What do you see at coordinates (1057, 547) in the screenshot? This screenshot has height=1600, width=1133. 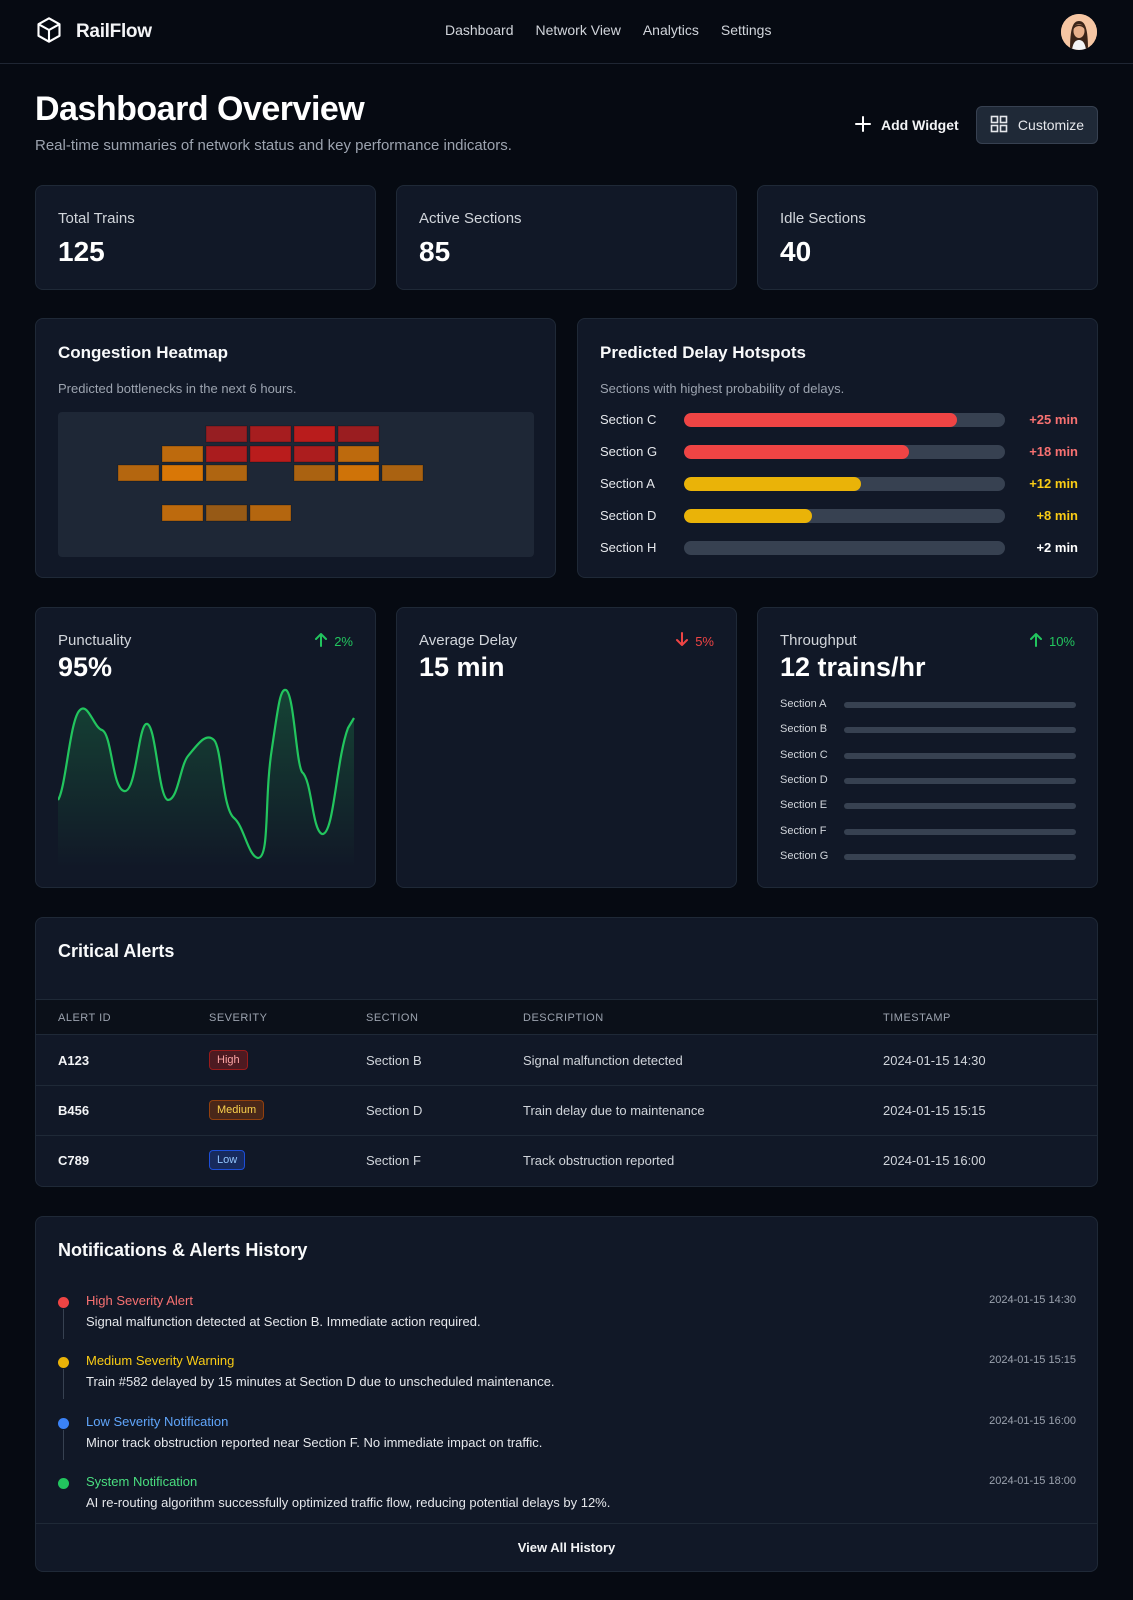 I see `hotspot-value: +2 min` at bounding box center [1057, 547].